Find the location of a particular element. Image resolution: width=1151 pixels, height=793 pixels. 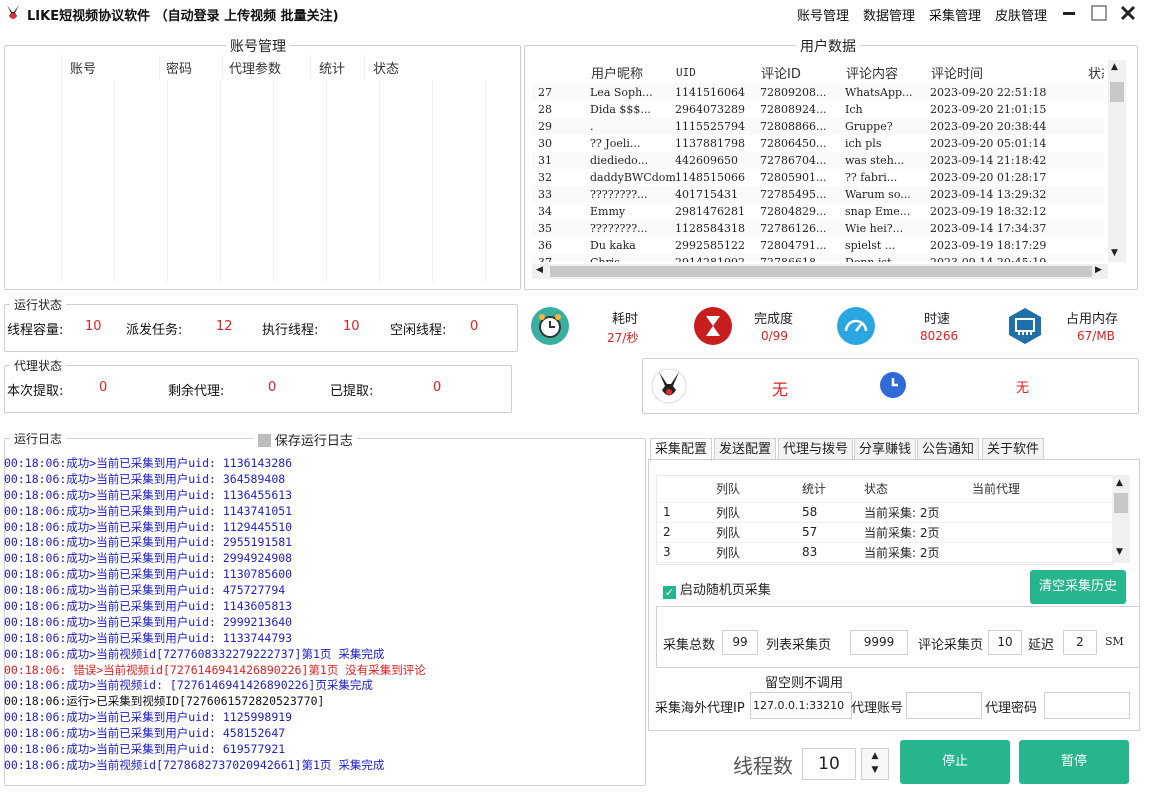

table-cell: 37 is located at coordinates (561, 258).